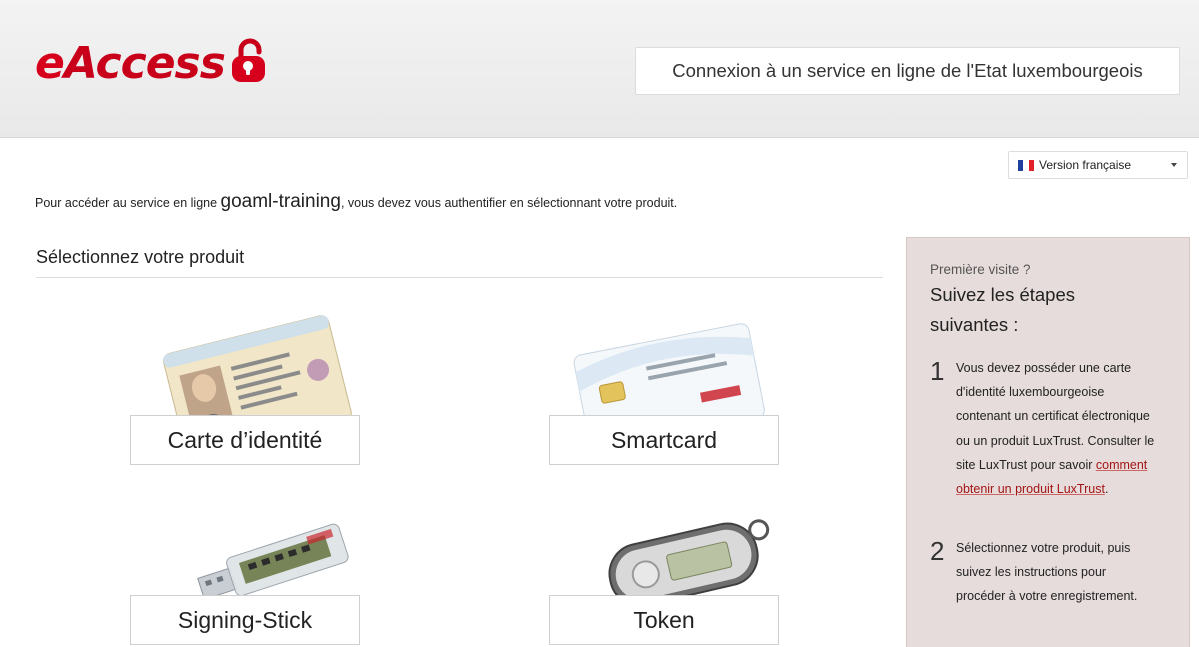 The image size is (1199, 647). Describe the element at coordinates (1085, 165) in the screenshot. I see `language-select-label: Version française` at that location.